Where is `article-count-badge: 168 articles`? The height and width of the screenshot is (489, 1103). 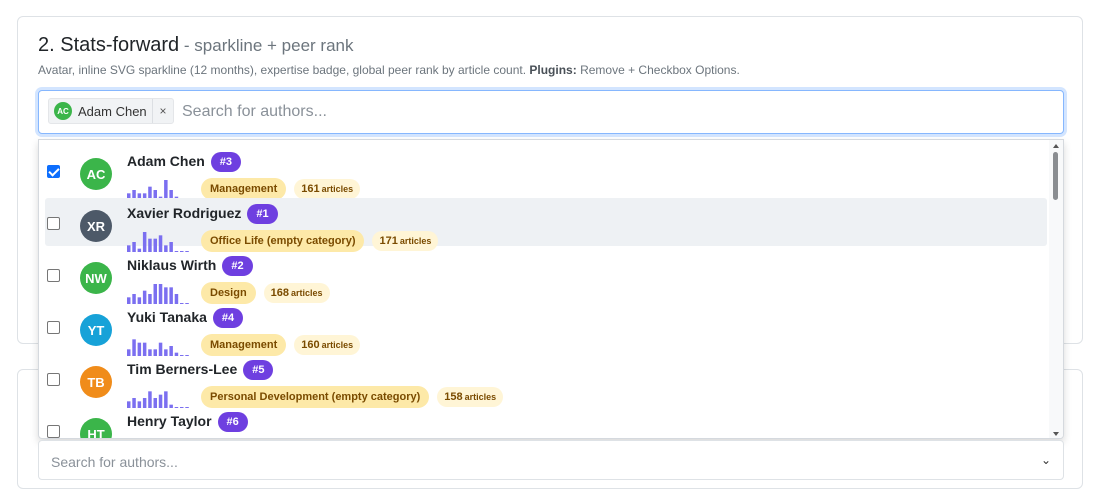 article-count-badge: 168 articles is located at coordinates (296, 293).